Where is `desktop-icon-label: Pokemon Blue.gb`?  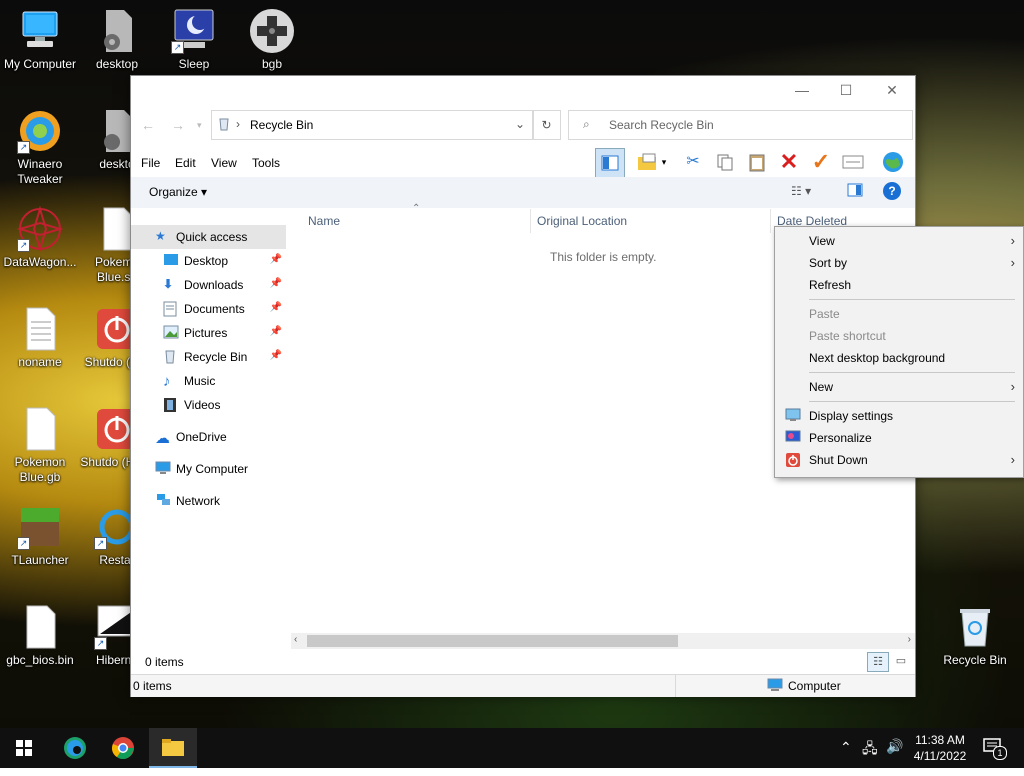 desktop-icon-label: Pokemon Blue.gb is located at coordinates (40, 469).